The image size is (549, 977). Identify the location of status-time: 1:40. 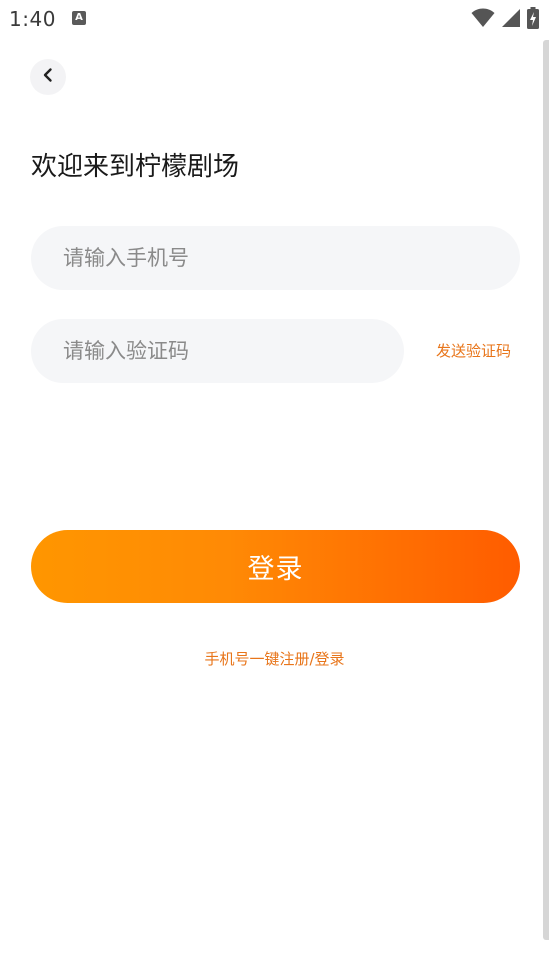
(32, 19).